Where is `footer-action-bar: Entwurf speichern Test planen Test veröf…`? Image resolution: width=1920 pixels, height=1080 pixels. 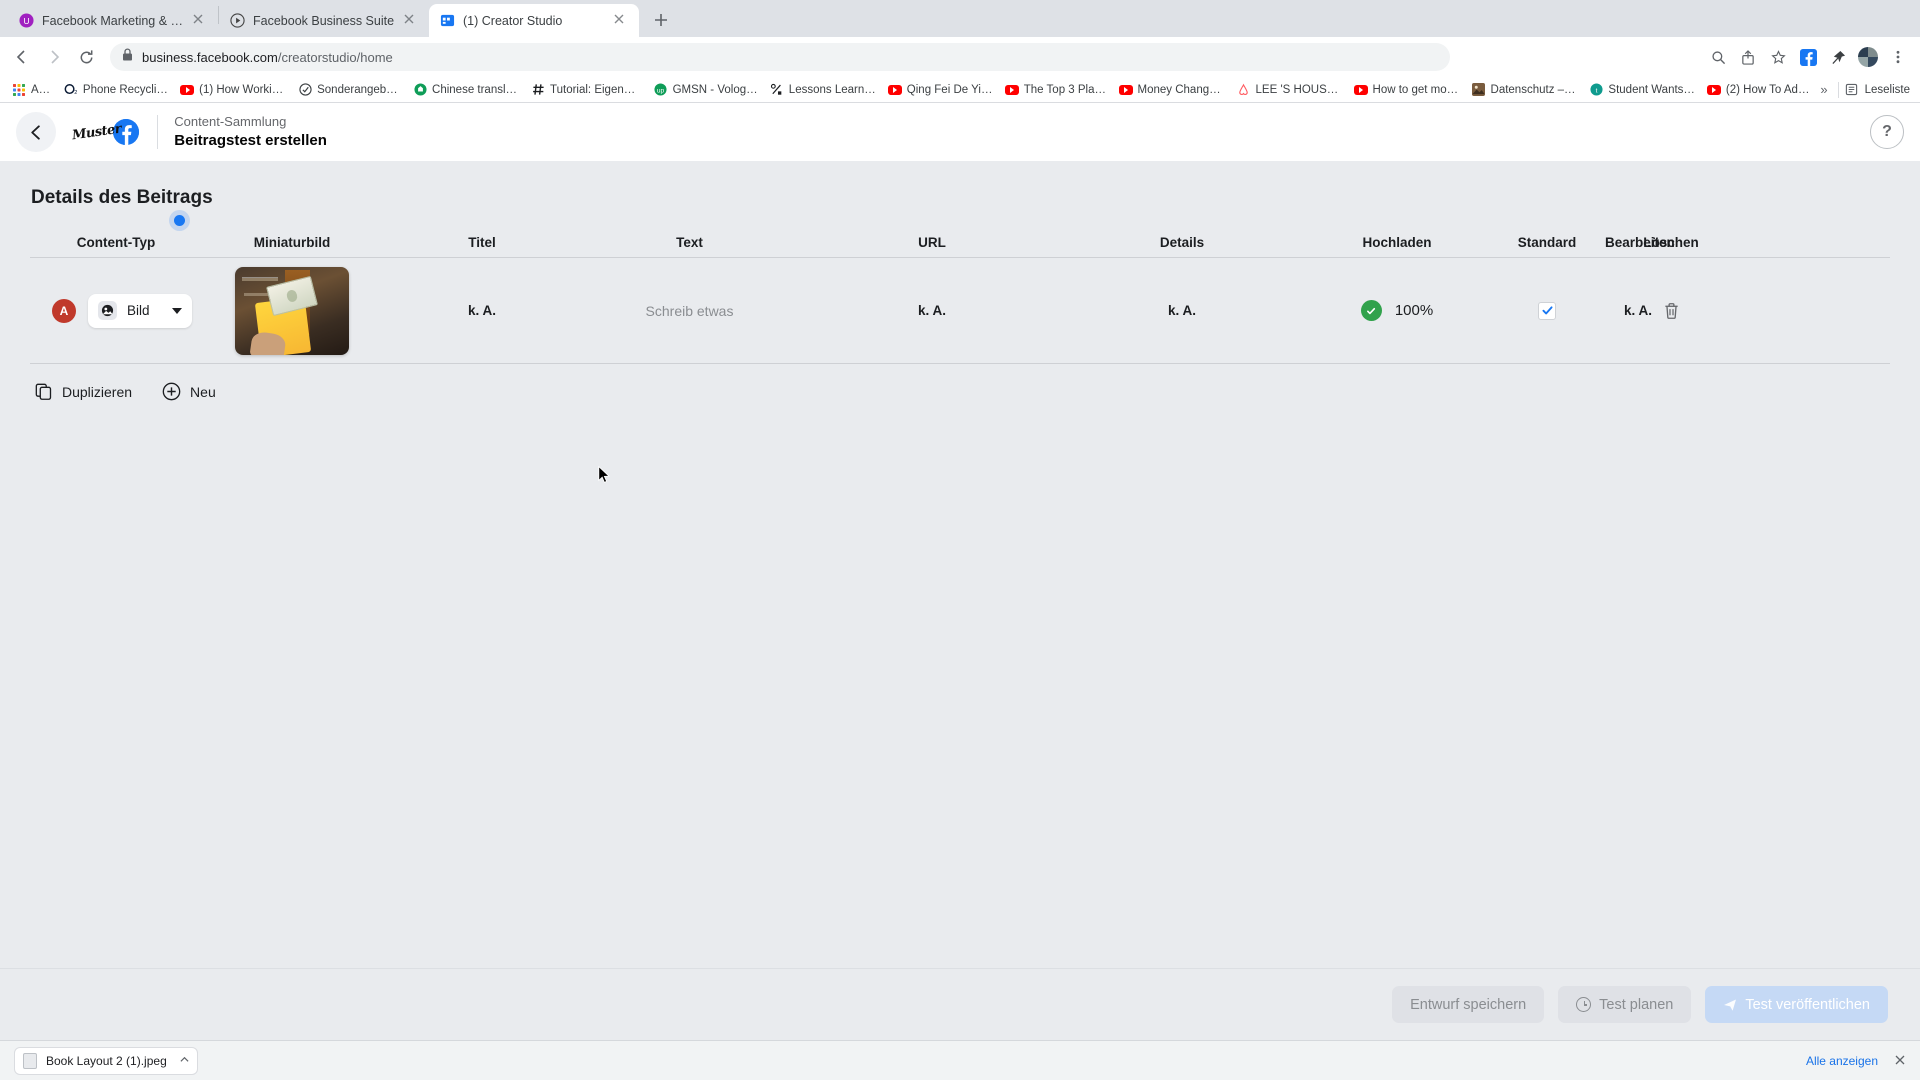
footer-action-bar: Entwurf speichern Test planen Test veröf… is located at coordinates (960, 1004).